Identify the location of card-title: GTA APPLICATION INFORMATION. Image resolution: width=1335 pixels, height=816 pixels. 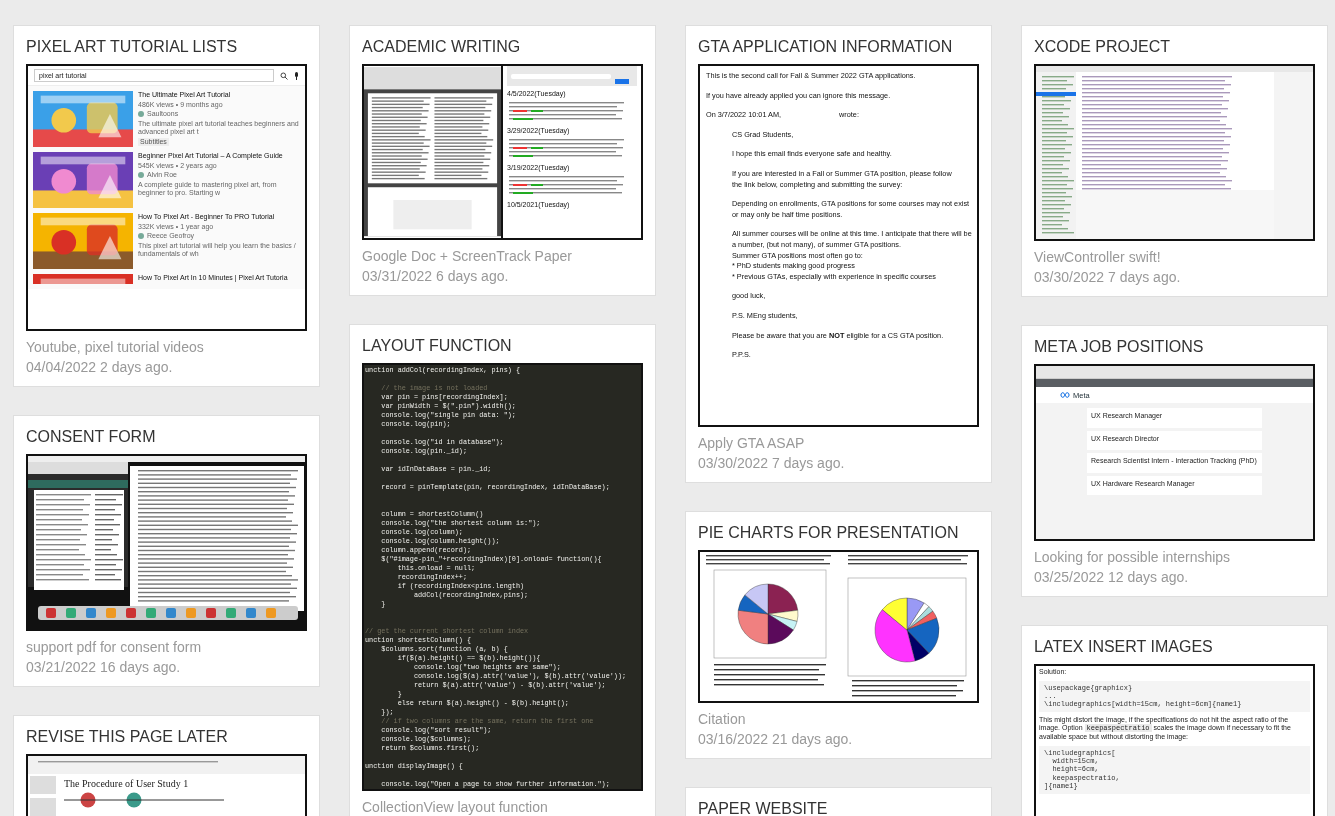
(826, 47).